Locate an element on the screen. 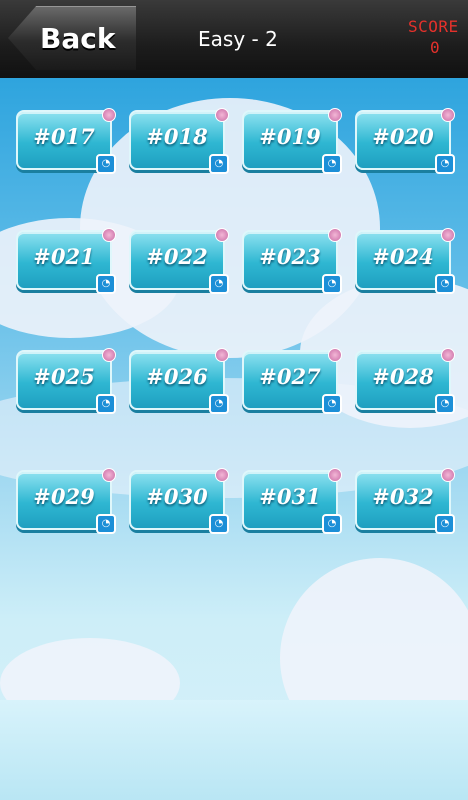 Image resolution: width=468 pixels, height=800 pixels. level-number: #031 is located at coordinates (290, 496).